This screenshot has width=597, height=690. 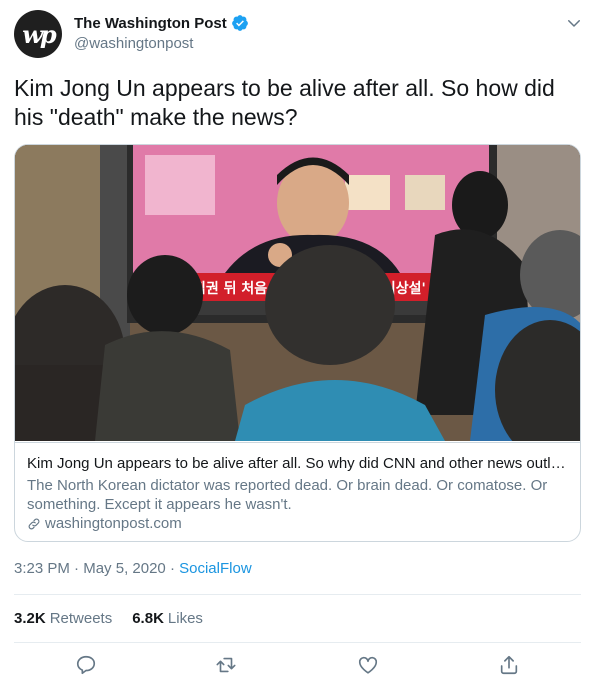 I want to click on tweet-meta: 3:23 PM · May 5, 2020 · SocialFlow, so click(x=133, y=568).